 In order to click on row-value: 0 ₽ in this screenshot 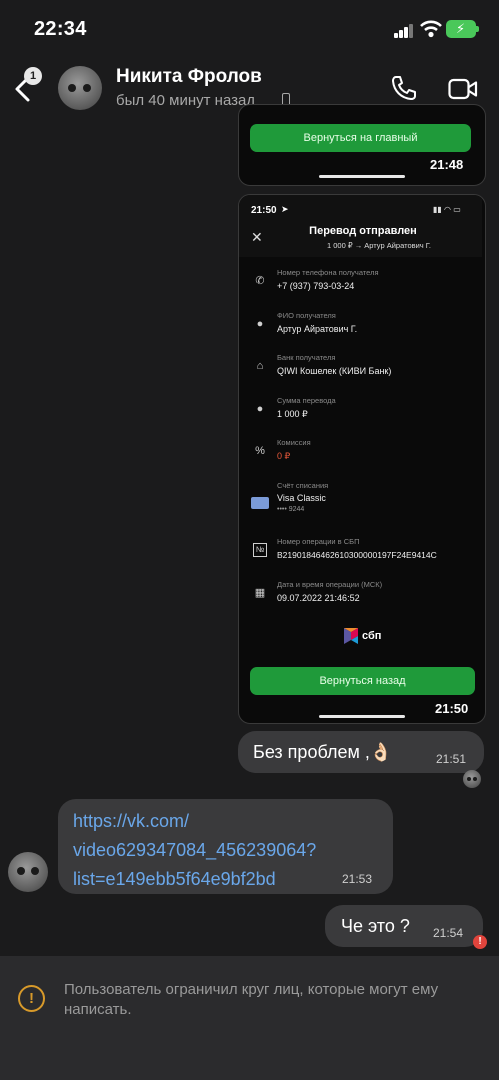, I will do `click(284, 456)`.